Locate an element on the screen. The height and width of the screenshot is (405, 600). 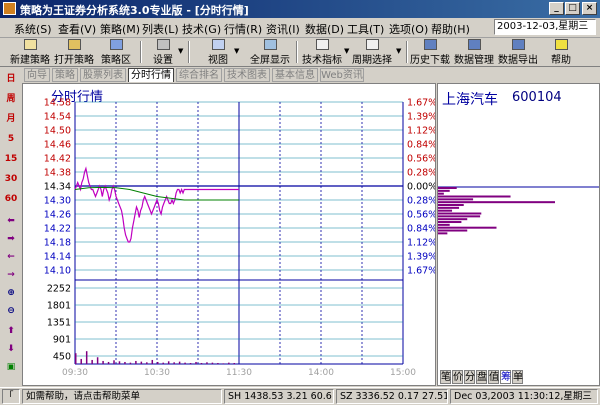
price-tick-label: 14.22 is located at coordinates (57, 229).